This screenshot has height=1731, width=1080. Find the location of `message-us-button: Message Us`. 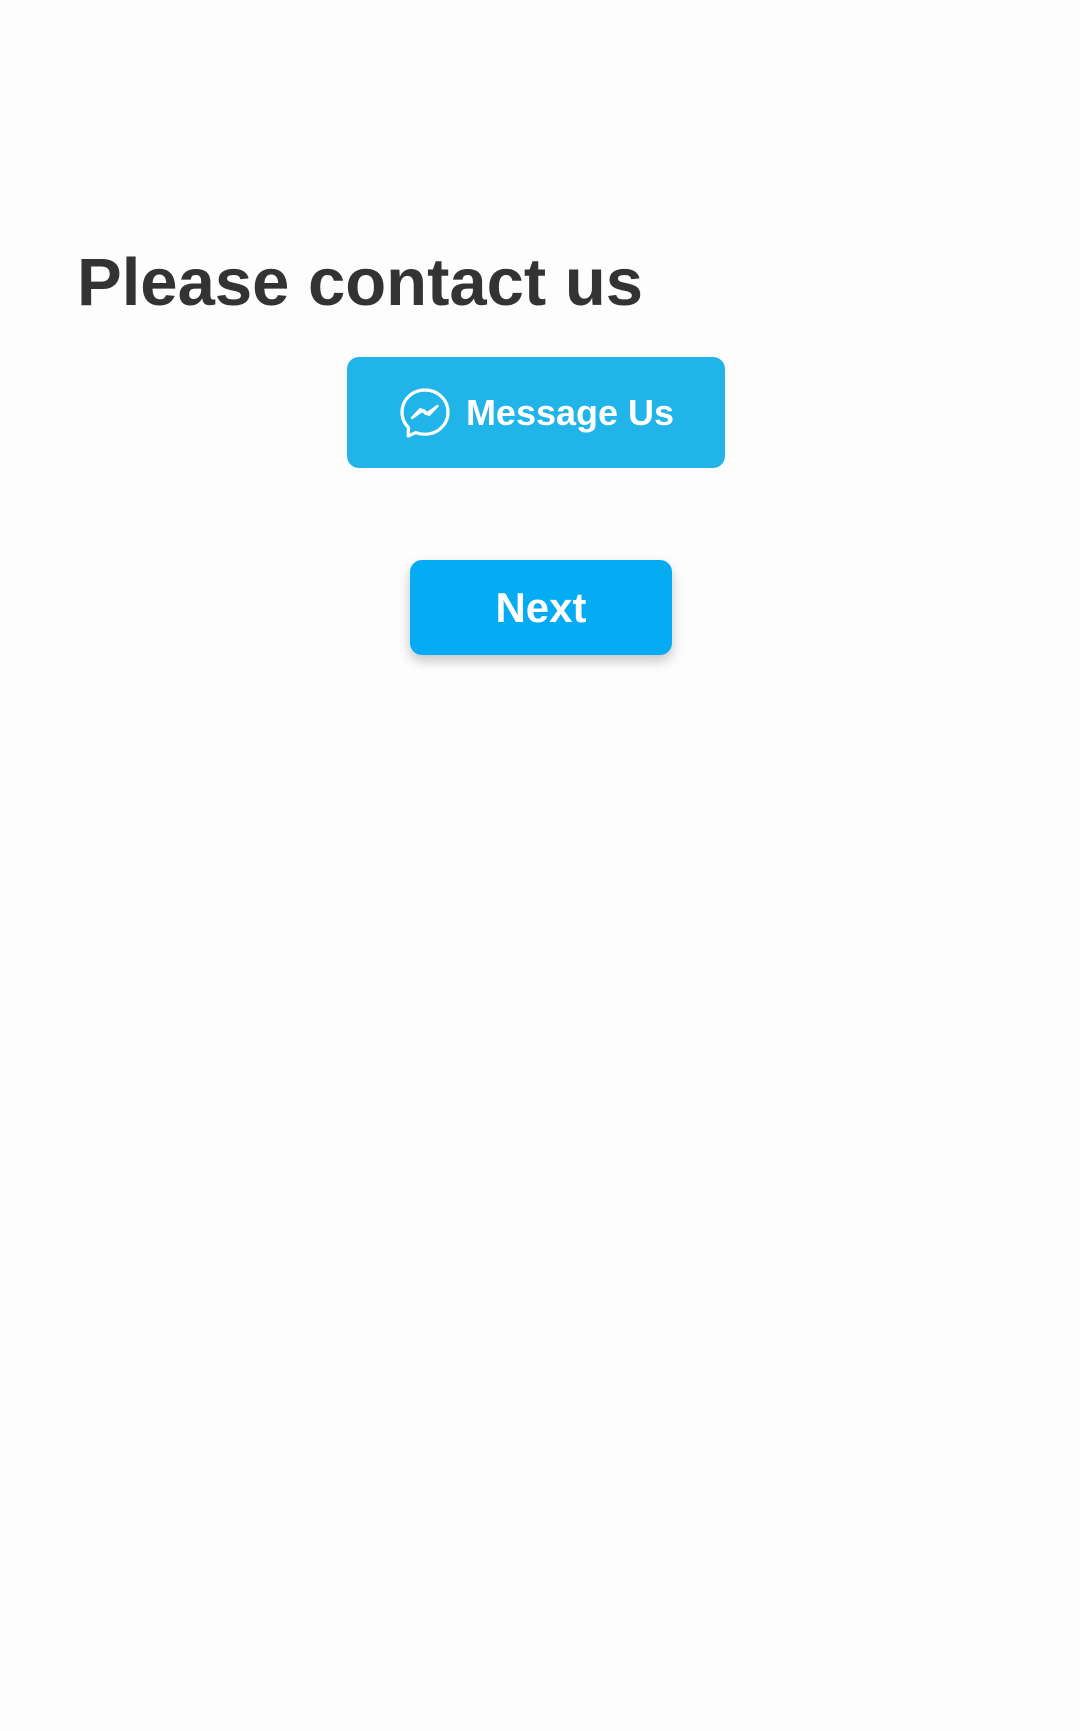

message-us-button: Message Us is located at coordinates (536, 412).